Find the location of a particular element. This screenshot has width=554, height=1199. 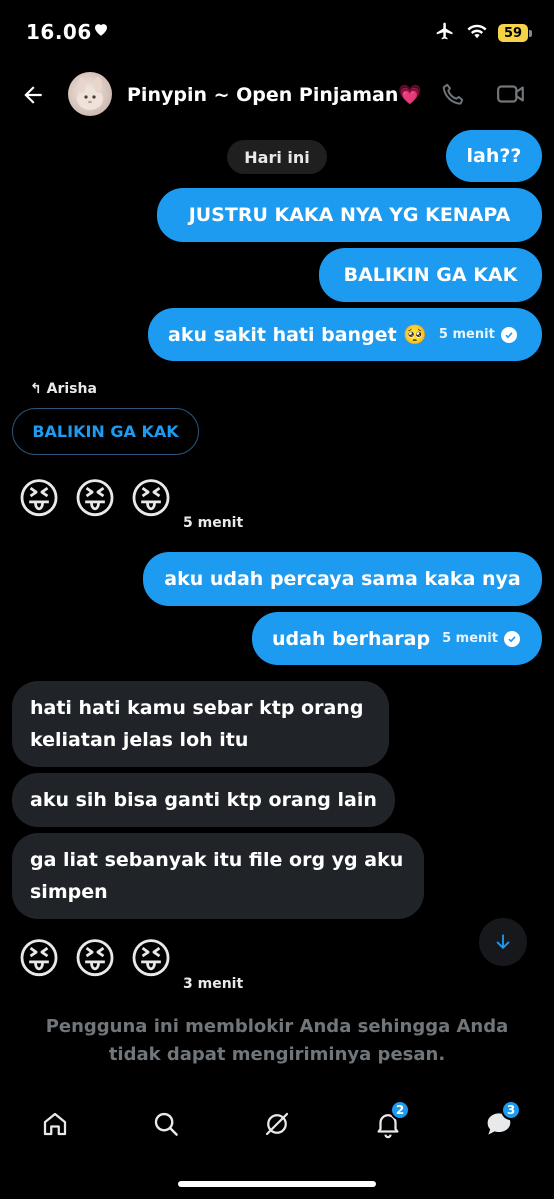

nav-grok is located at coordinates (277, 1124).